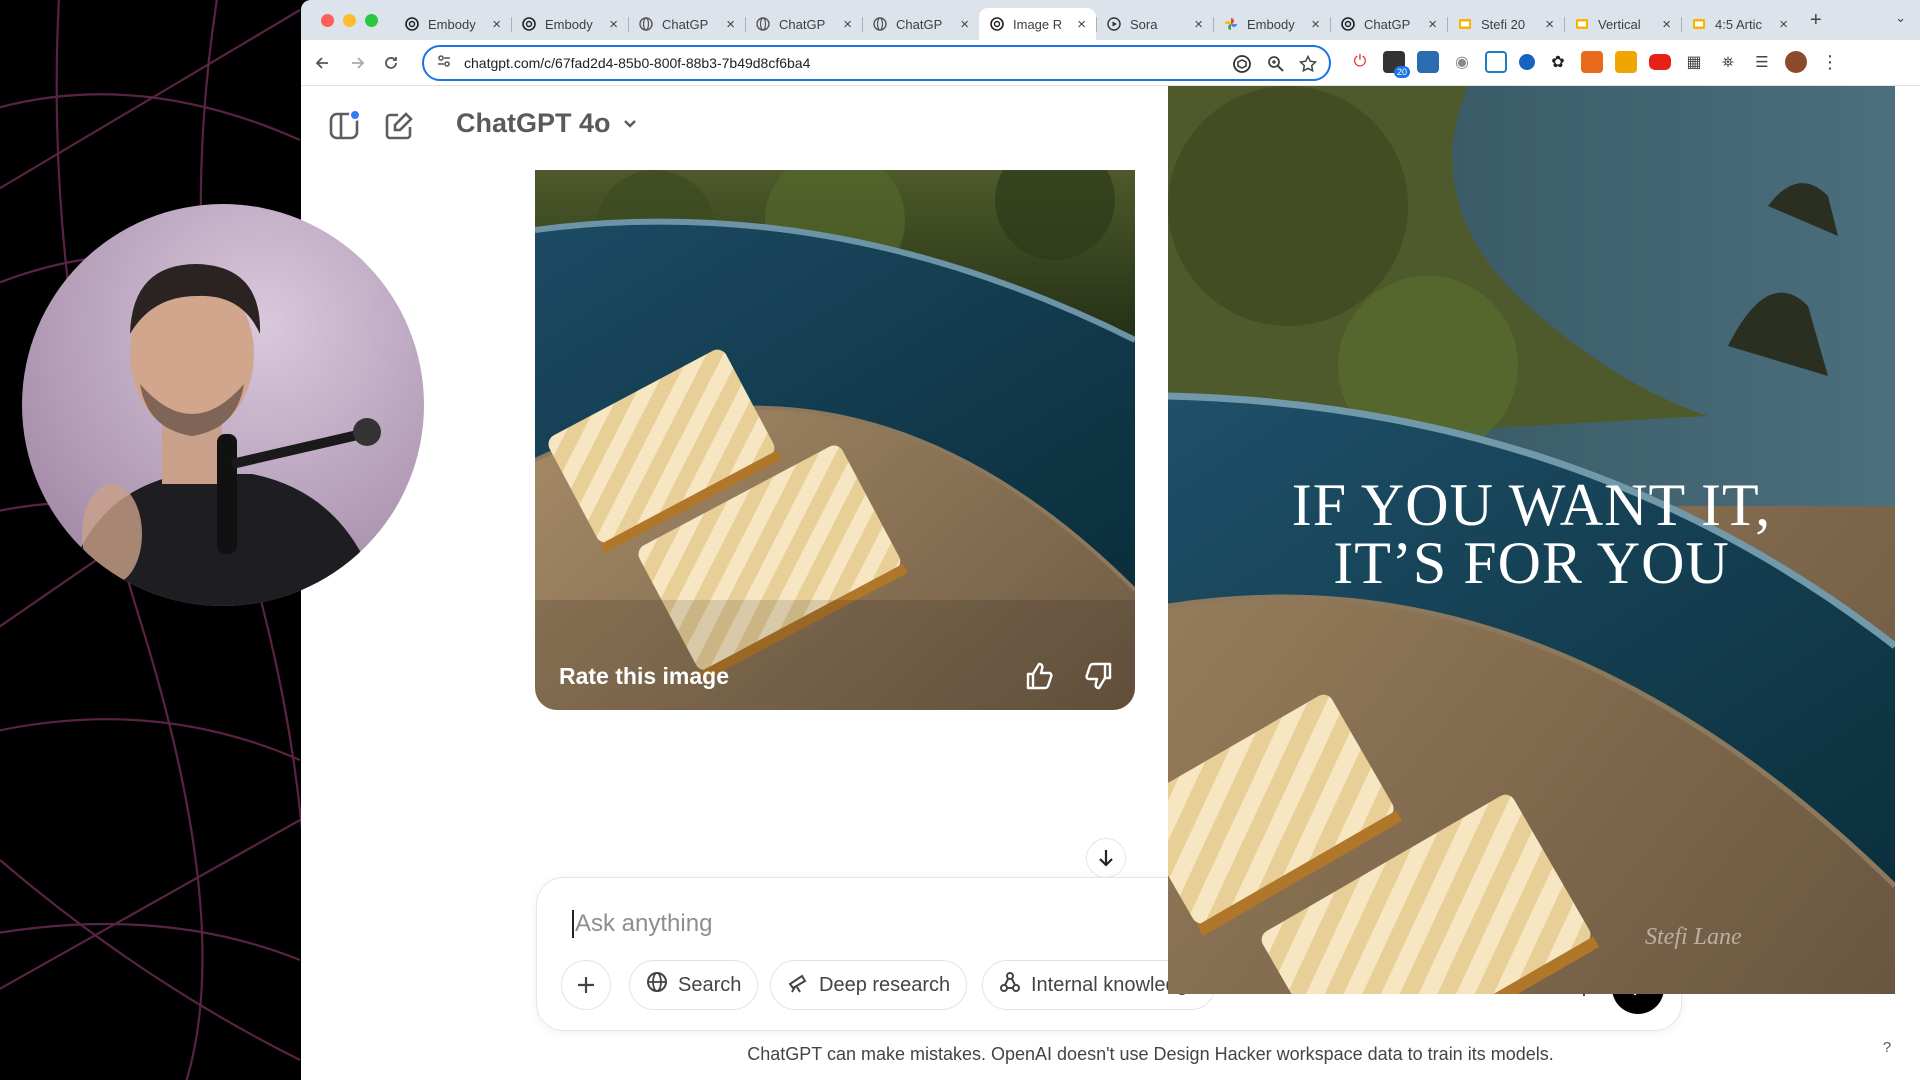 This screenshot has height=1080, width=1920. Describe the element at coordinates (641, 924) in the screenshot. I see `prompt-input: Ask anything` at that location.